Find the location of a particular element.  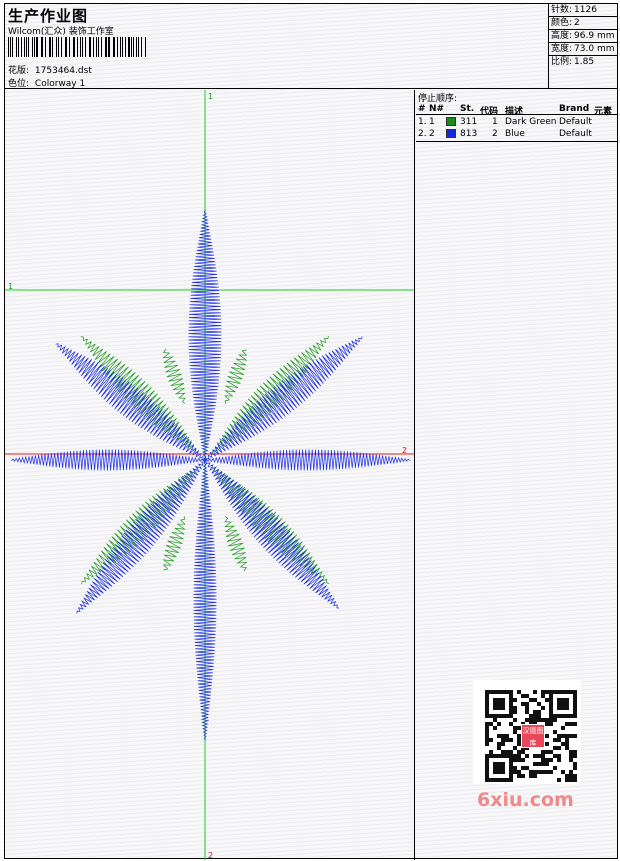

stop-row-code: 1 is located at coordinates (495, 122).